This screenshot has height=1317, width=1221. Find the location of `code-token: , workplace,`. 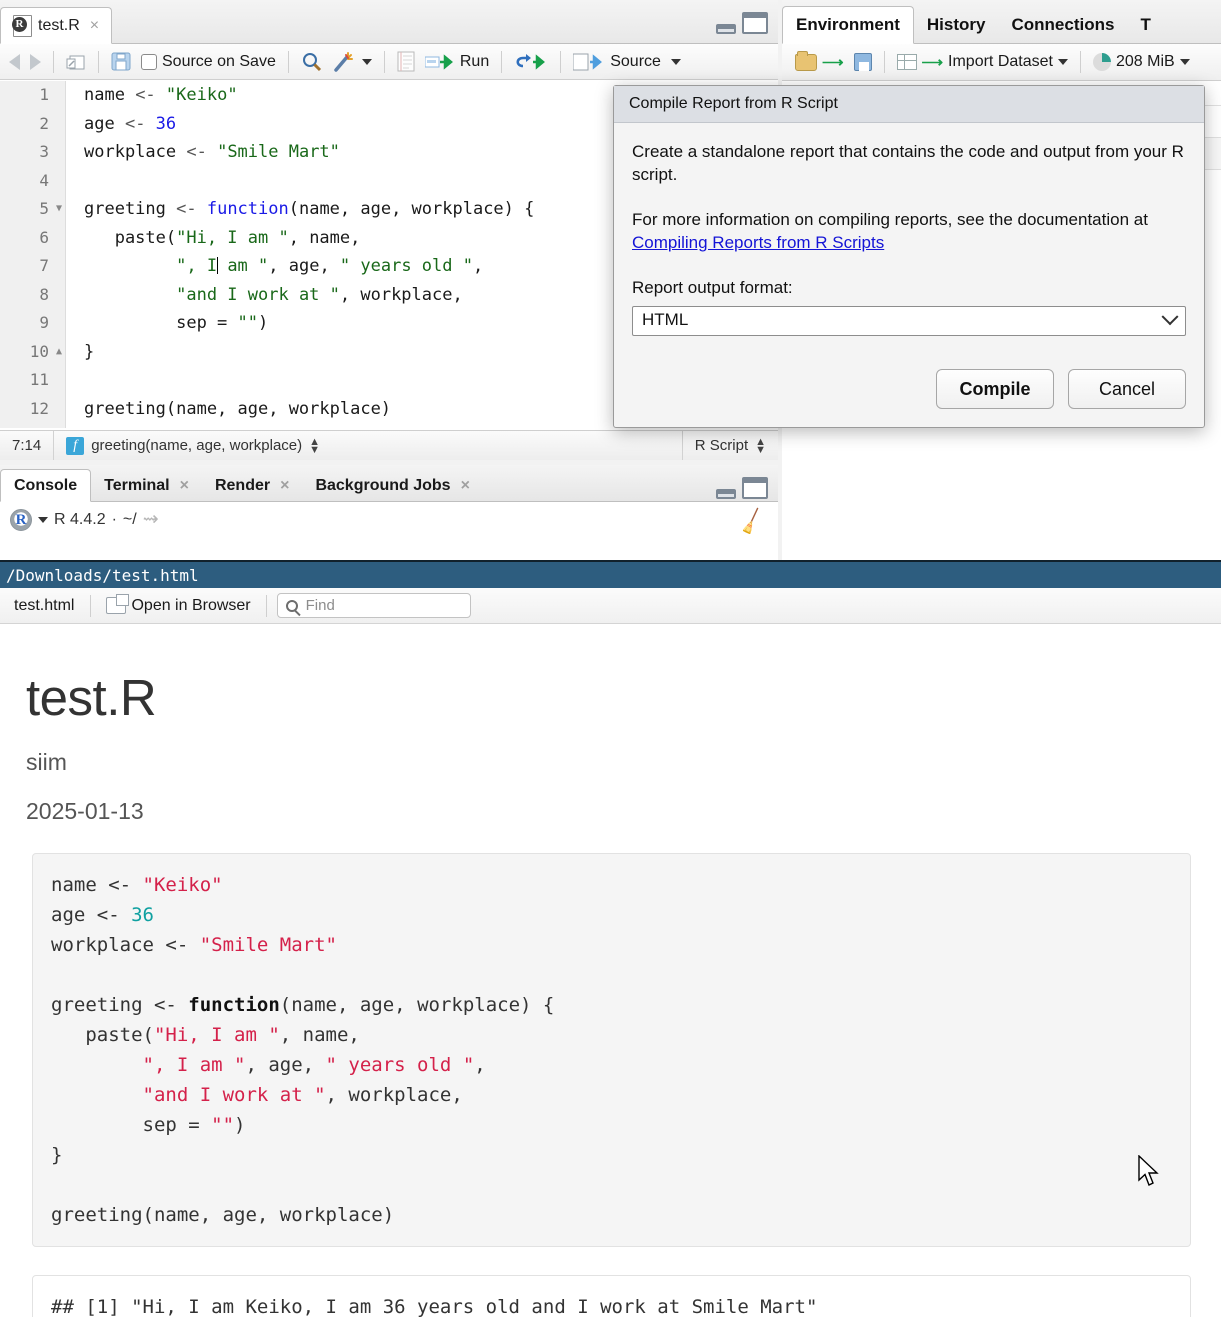

code-token: , workplace, is located at coordinates (394, 1095).